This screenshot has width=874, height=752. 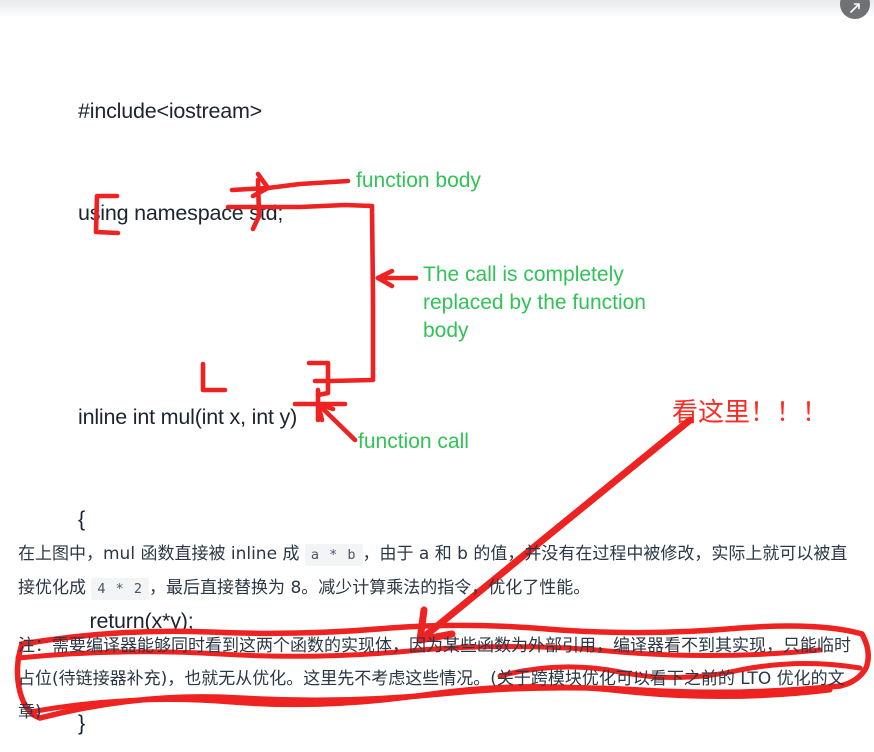 What do you see at coordinates (181, 213) in the screenshot?
I see `code-line: using namespace std;` at bounding box center [181, 213].